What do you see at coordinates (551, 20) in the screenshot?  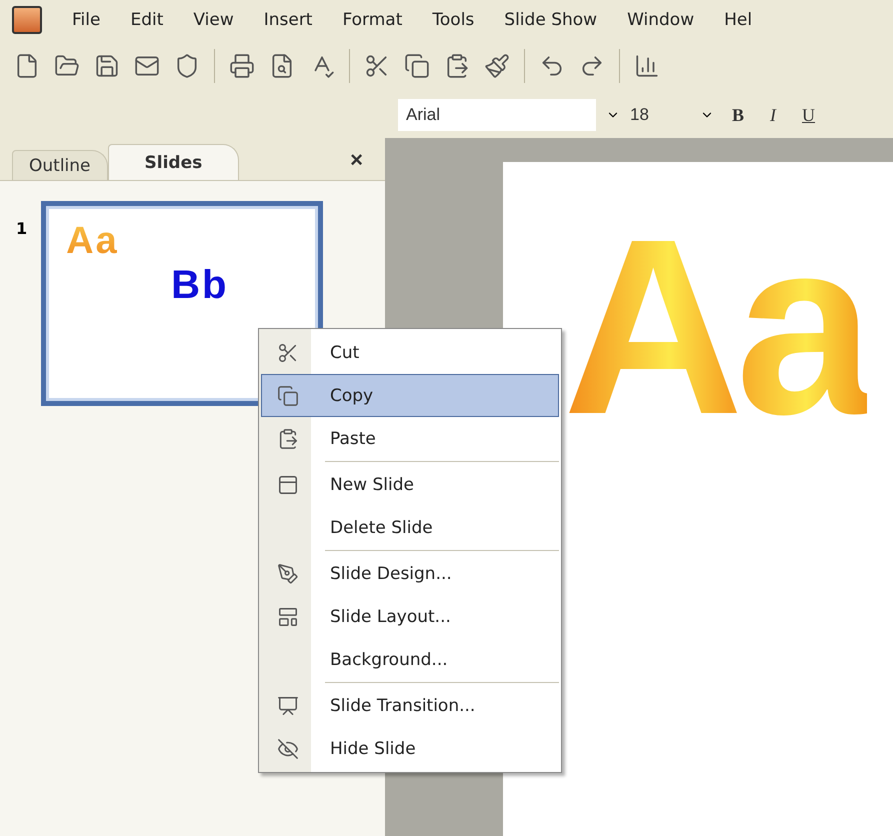 I see `menu-item: Slide Show` at bounding box center [551, 20].